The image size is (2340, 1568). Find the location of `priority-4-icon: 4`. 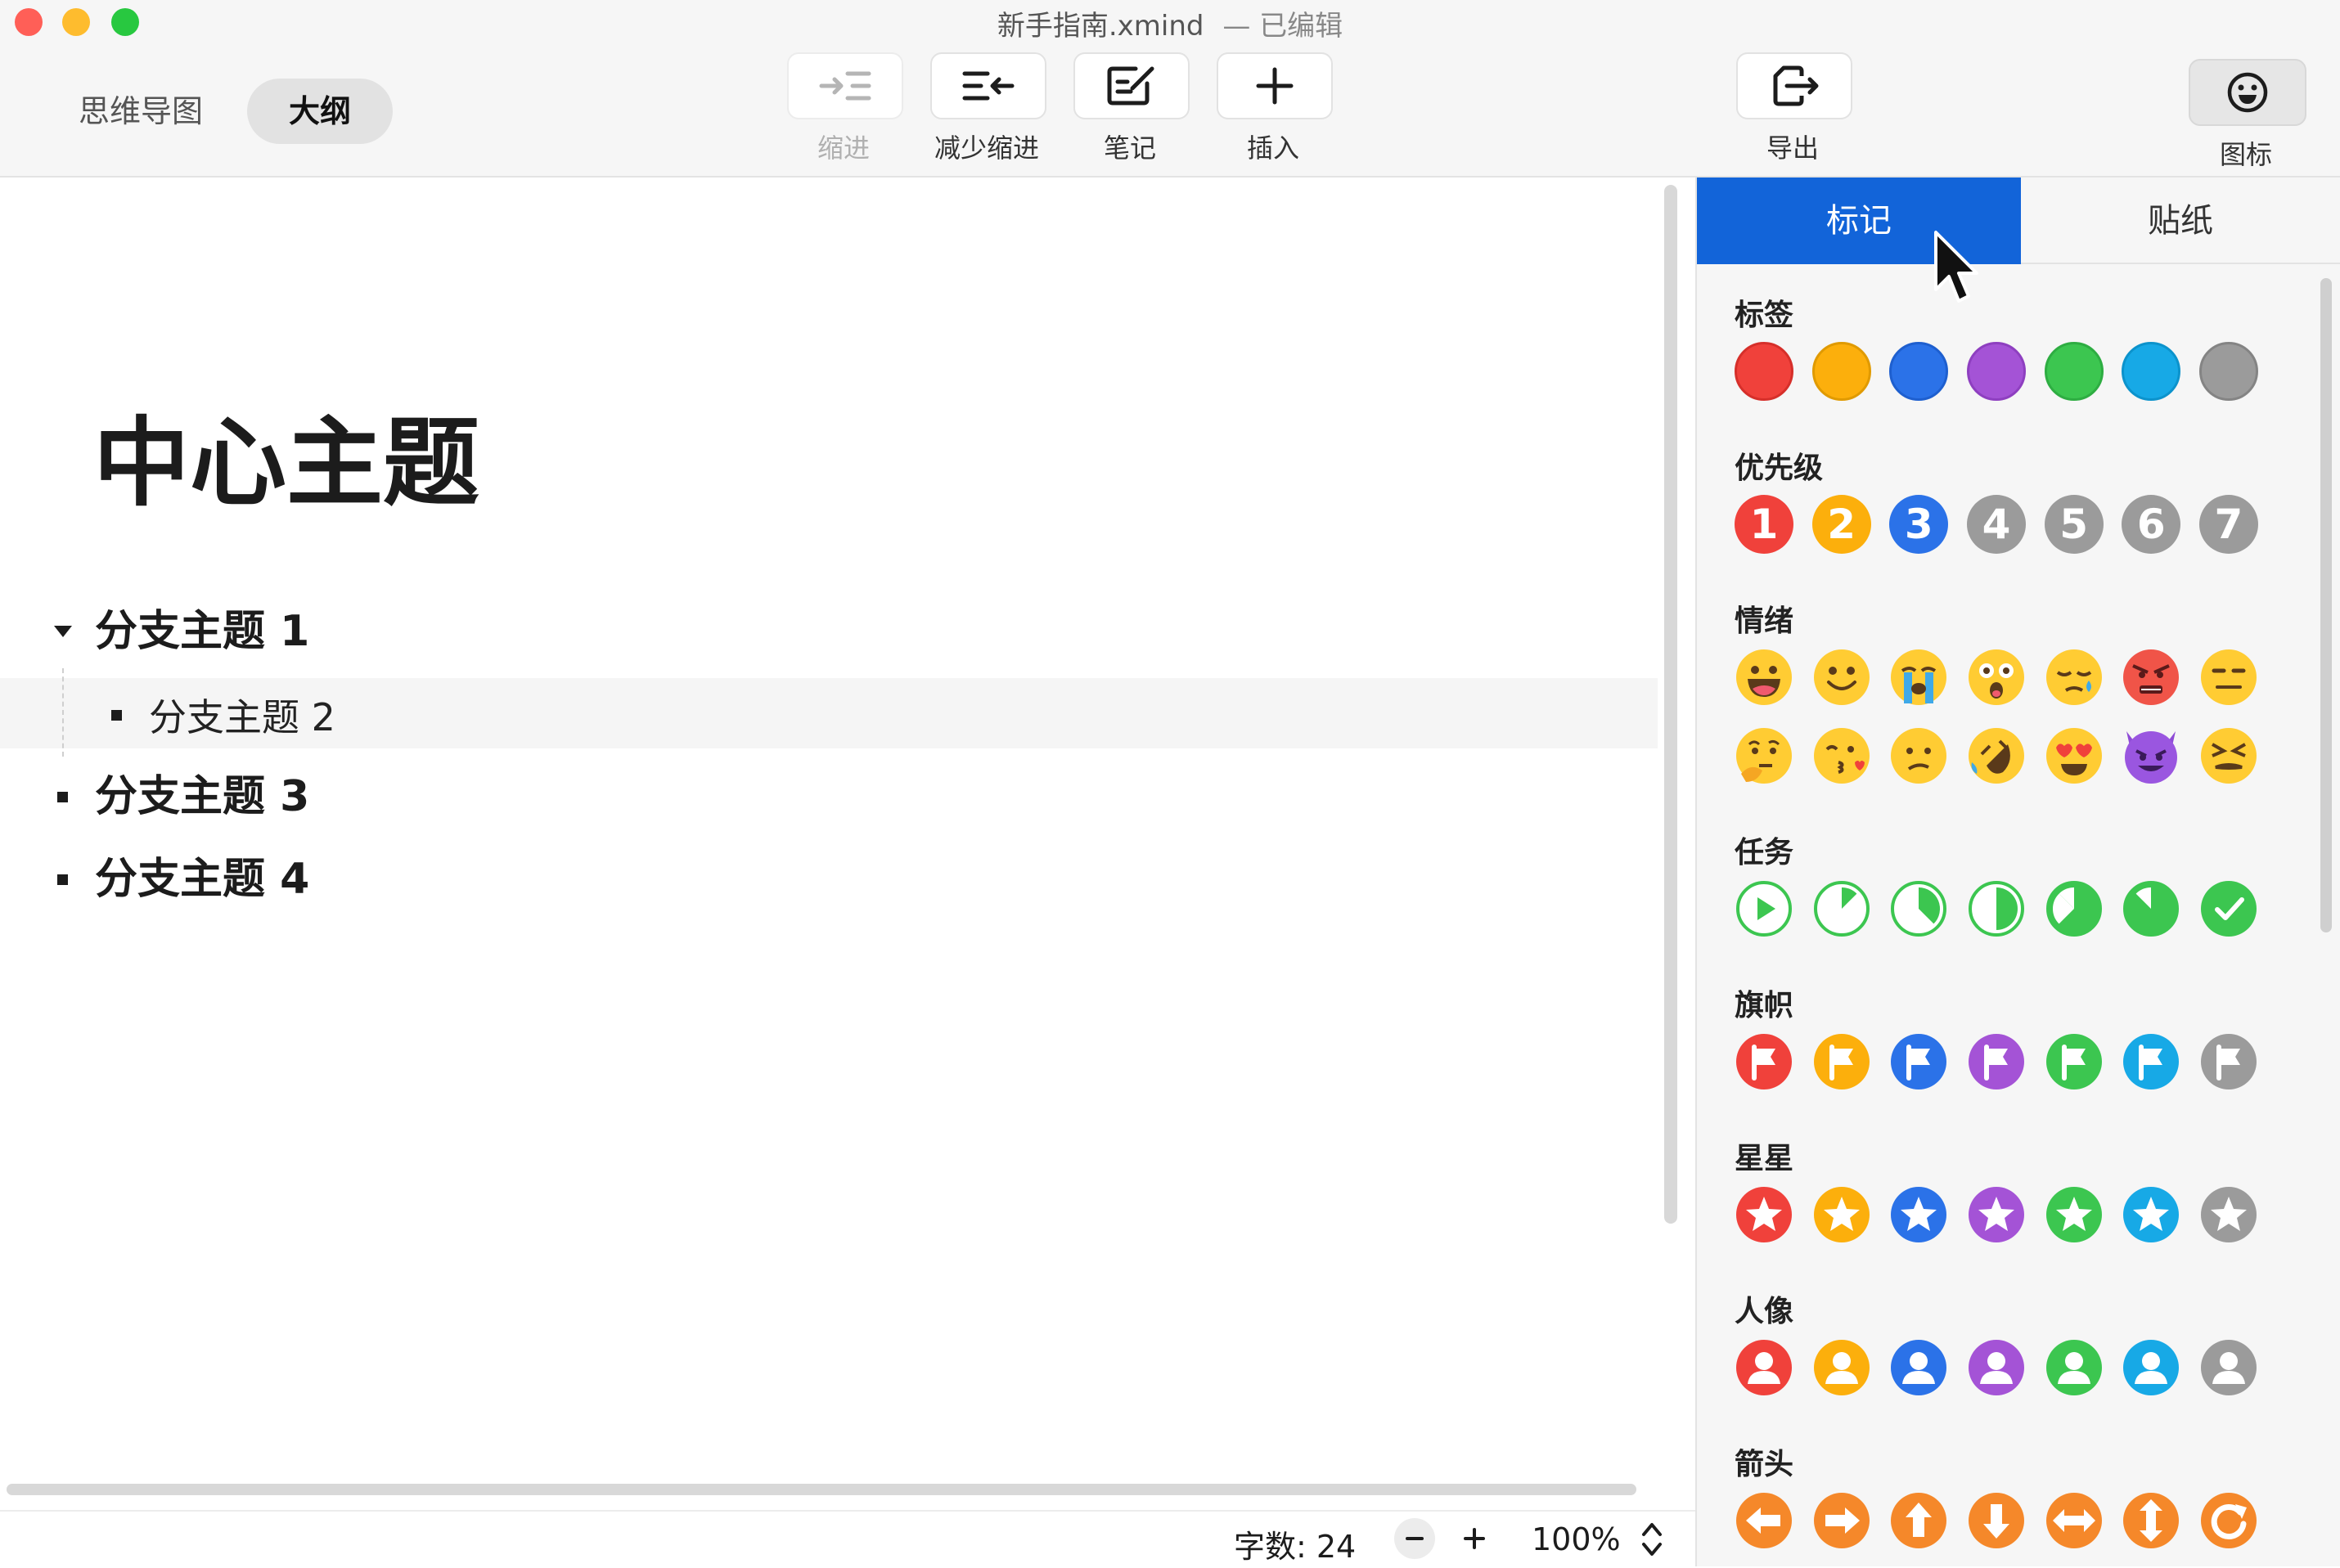

priority-4-icon: 4 is located at coordinates (1996, 524).